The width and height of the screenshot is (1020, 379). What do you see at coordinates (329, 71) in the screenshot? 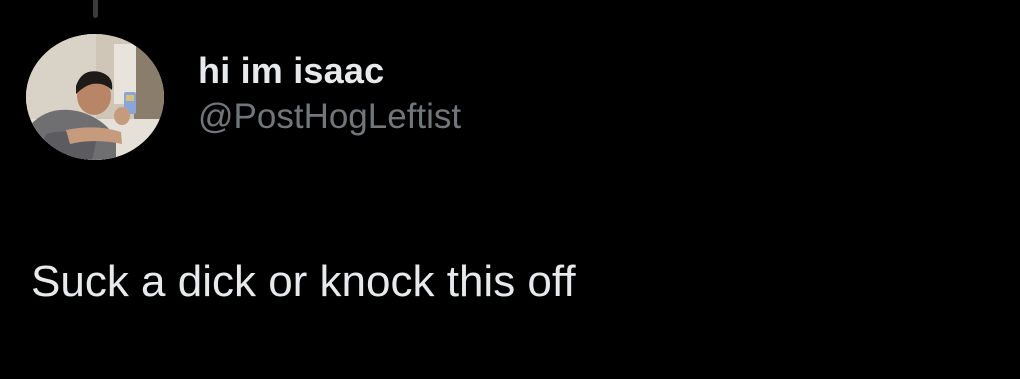
I see `author-display-name: hi im isaac` at bounding box center [329, 71].